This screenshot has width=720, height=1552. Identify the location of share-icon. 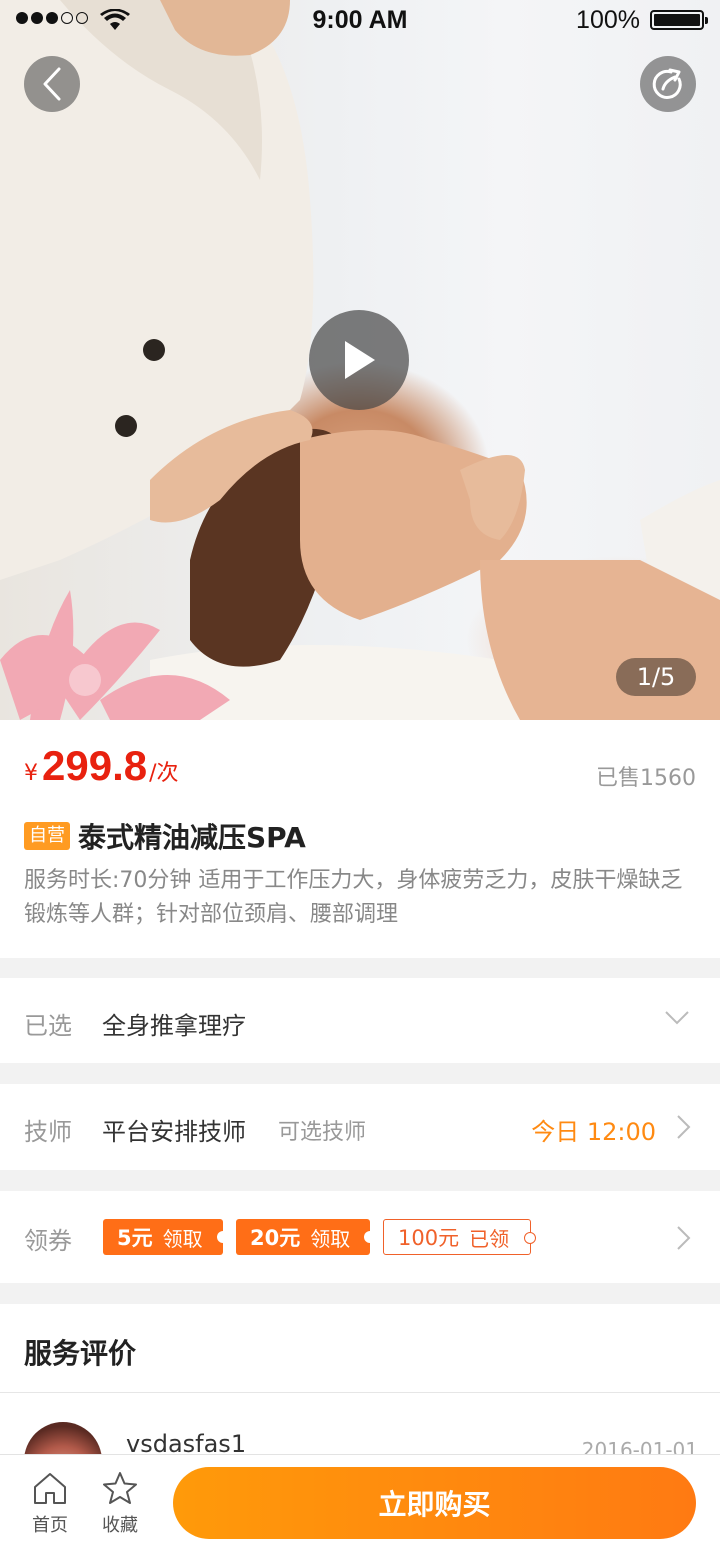
(667, 83).